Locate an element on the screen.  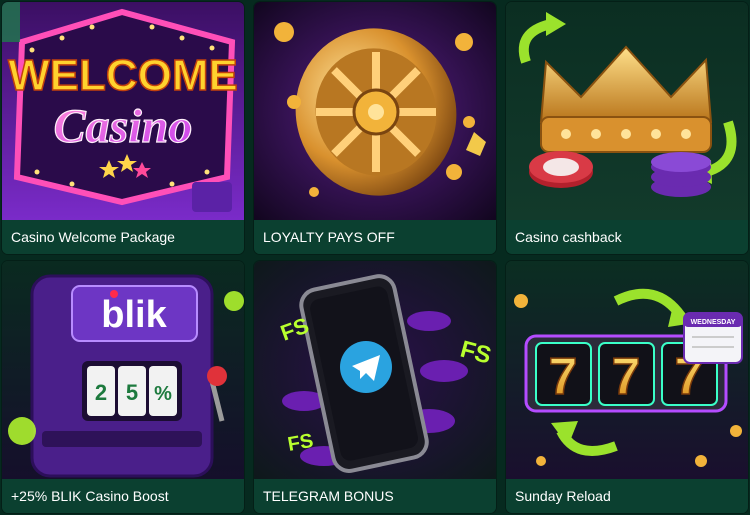
promo-title: TELEGRAM BONUS is located at coordinates (375, 496).